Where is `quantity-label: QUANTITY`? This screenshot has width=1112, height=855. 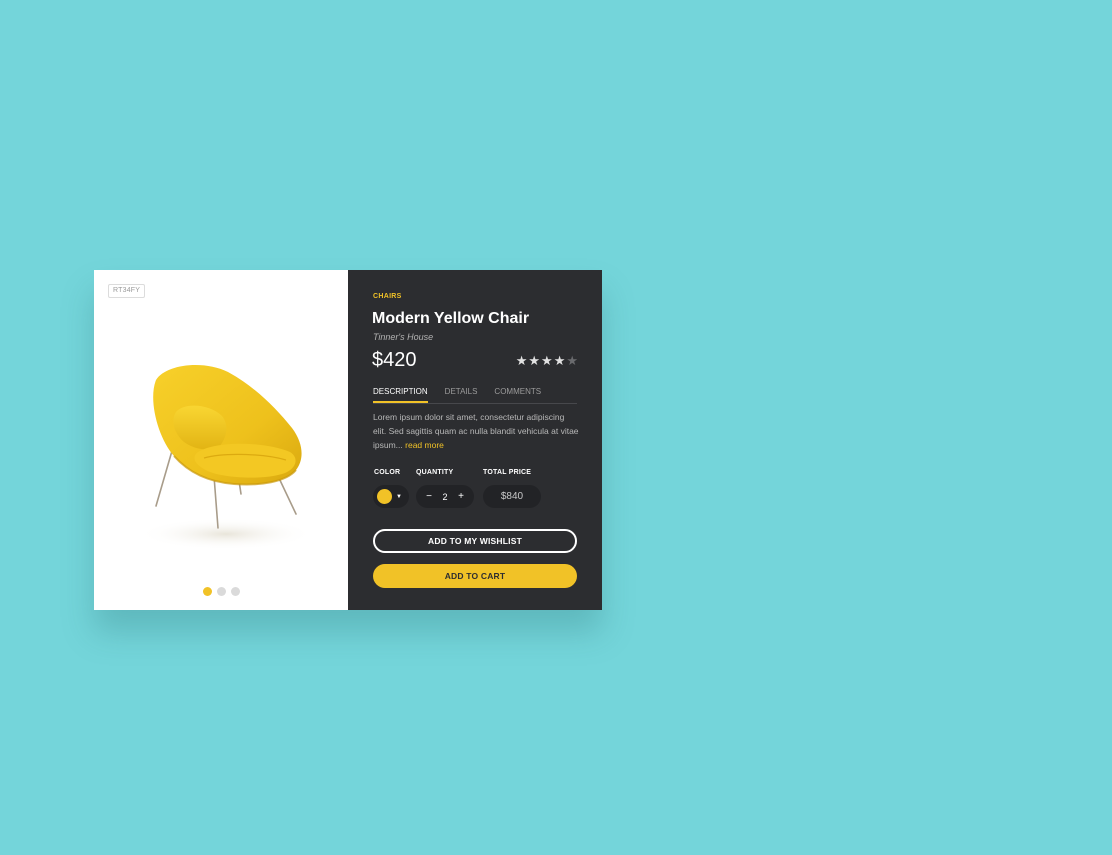 quantity-label: QUANTITY is located at coordinates (435, 472).